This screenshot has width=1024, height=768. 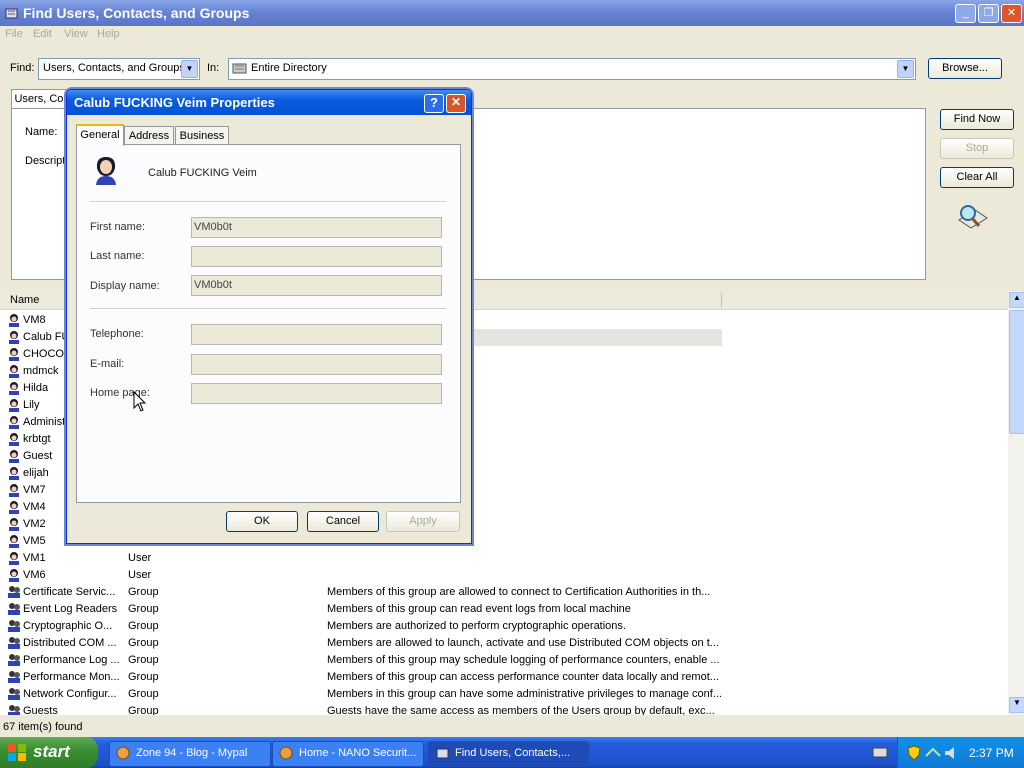 I want to click on security-shield-icon, so click(x=914, y=753).